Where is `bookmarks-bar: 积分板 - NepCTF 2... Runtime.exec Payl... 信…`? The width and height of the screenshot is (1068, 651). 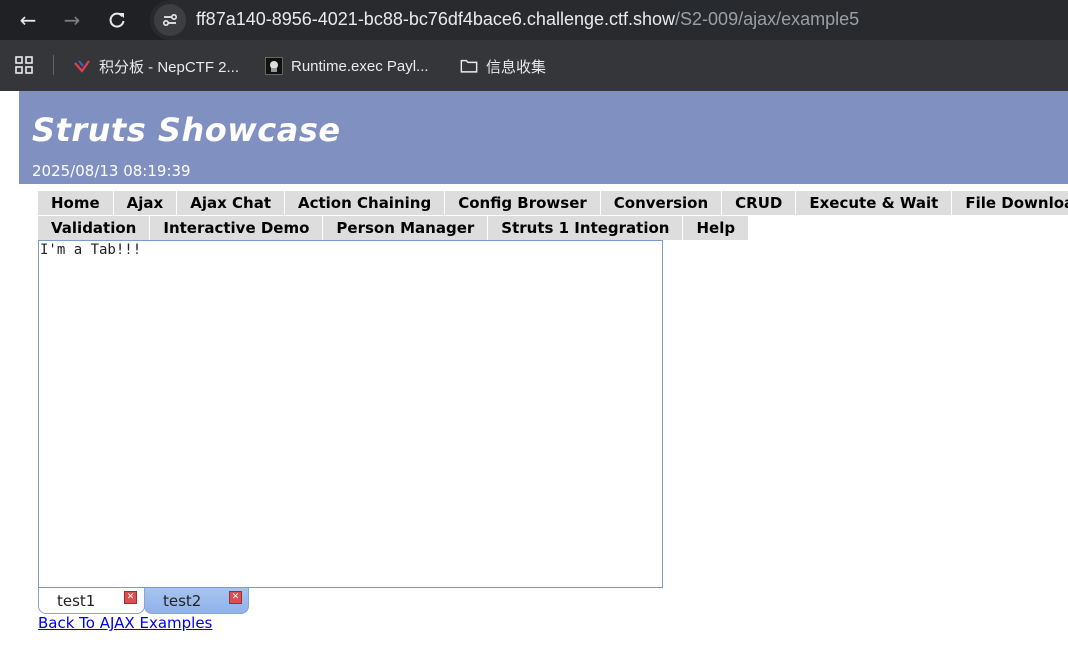 bookmarks-bar: 积分板 - NepCTF 2... Runtime.exec Payl... 信… is located at coordinates (534, 65).